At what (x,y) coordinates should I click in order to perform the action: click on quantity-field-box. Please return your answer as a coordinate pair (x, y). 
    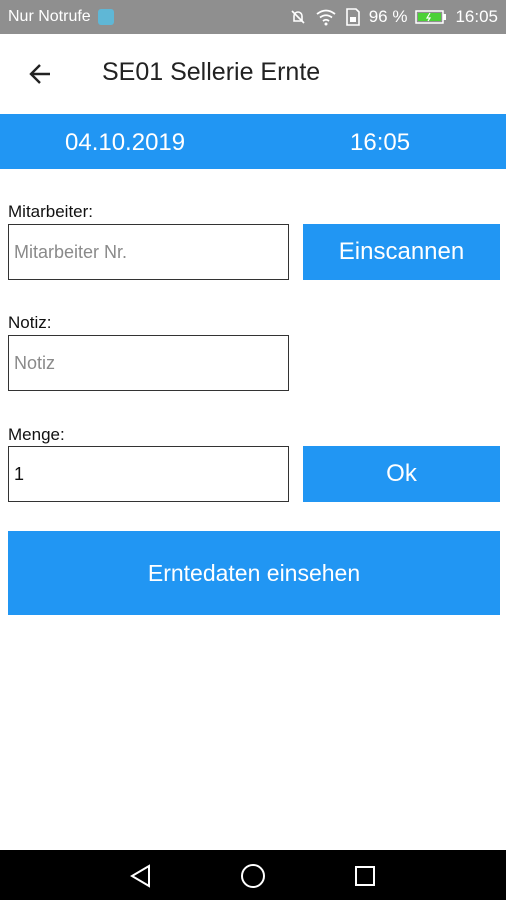
    Looking at the image, I should click on (148, 474).